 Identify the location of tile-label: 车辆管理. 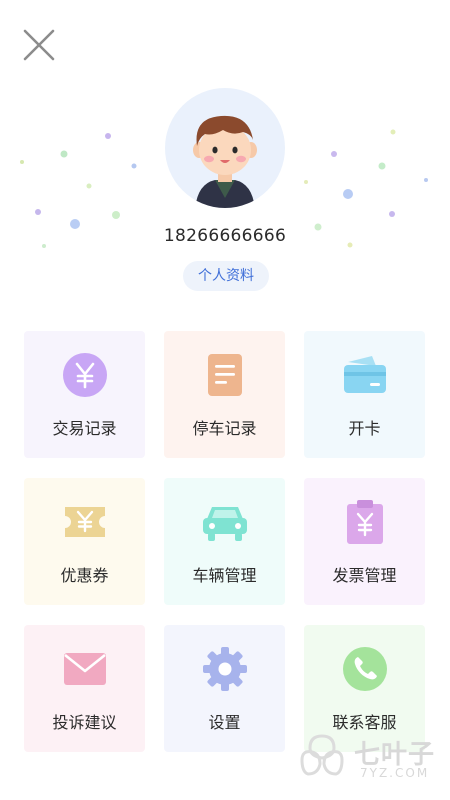
(224, 575).